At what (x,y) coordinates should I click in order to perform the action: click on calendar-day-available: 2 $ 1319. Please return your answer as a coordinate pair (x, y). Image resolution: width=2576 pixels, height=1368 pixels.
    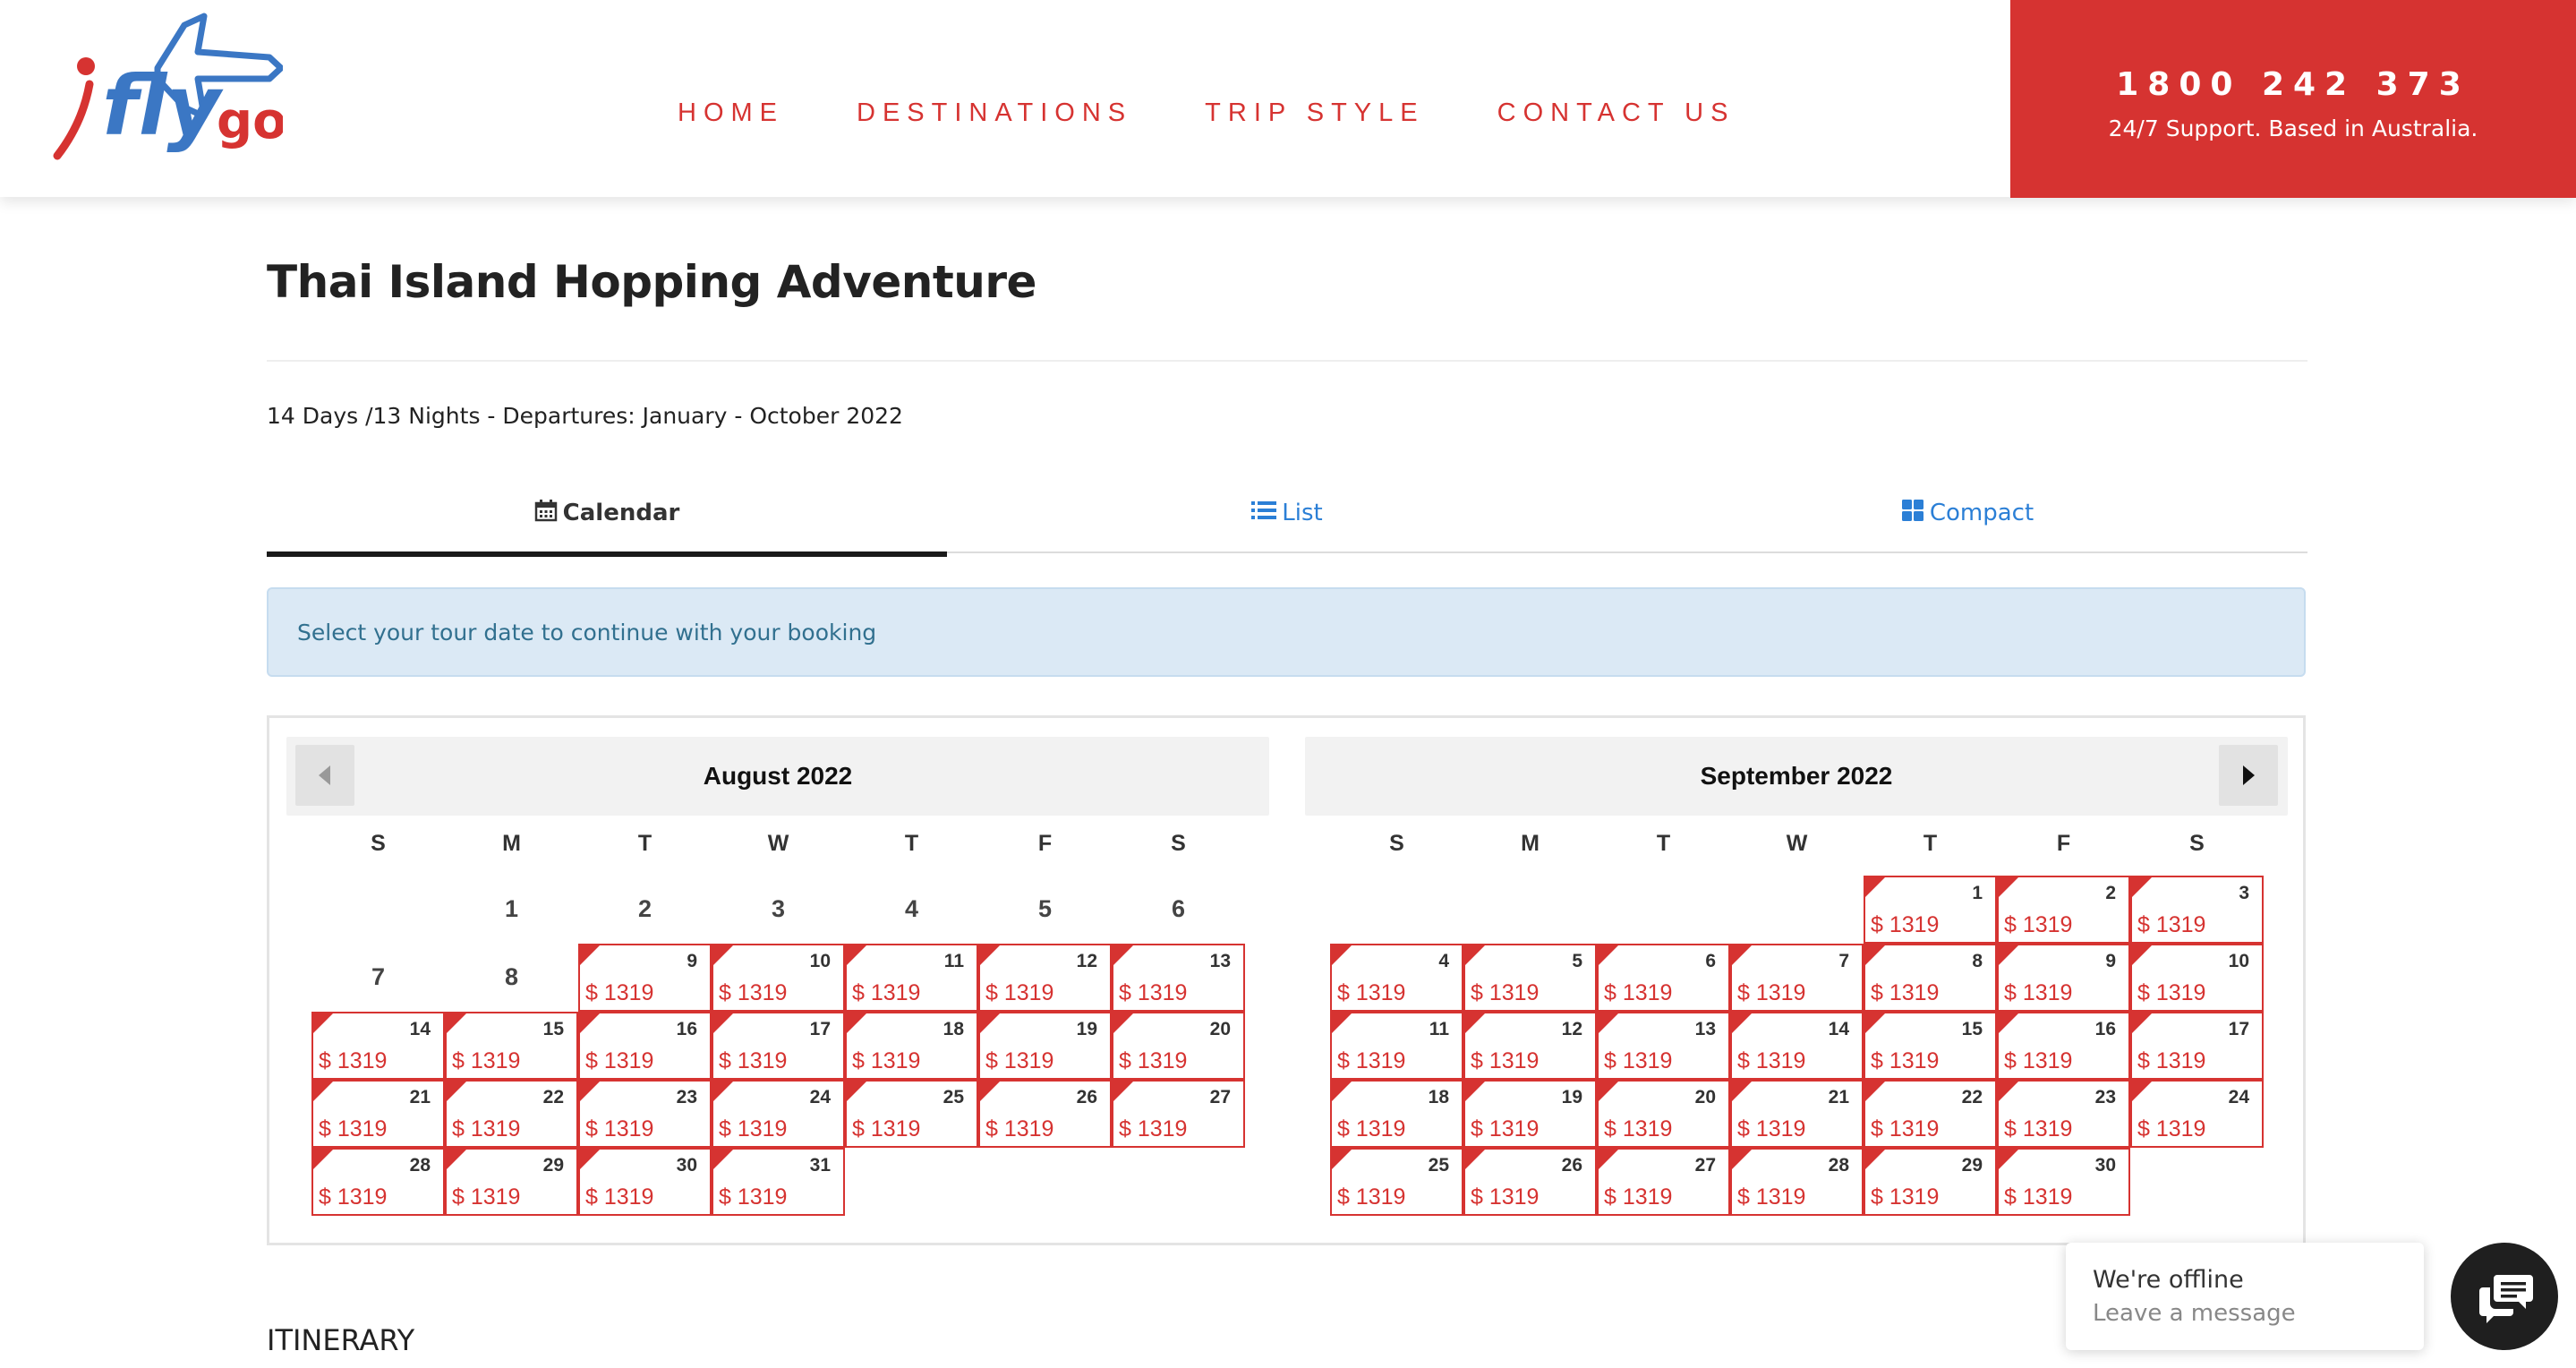
    Looking at the image, I should click on (2063, 910).